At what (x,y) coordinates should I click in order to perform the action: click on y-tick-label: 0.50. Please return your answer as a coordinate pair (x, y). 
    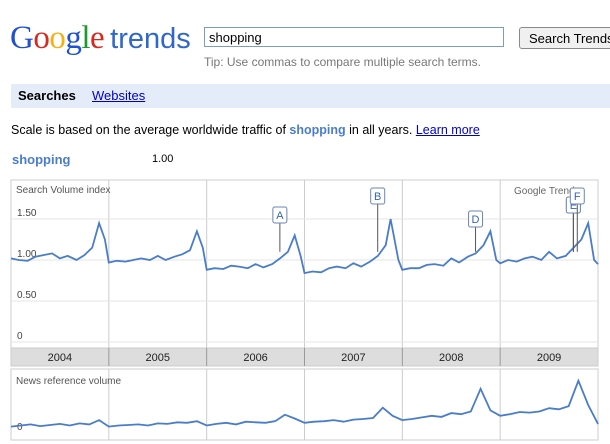
    Looking at the image, I should click on (27, 295).